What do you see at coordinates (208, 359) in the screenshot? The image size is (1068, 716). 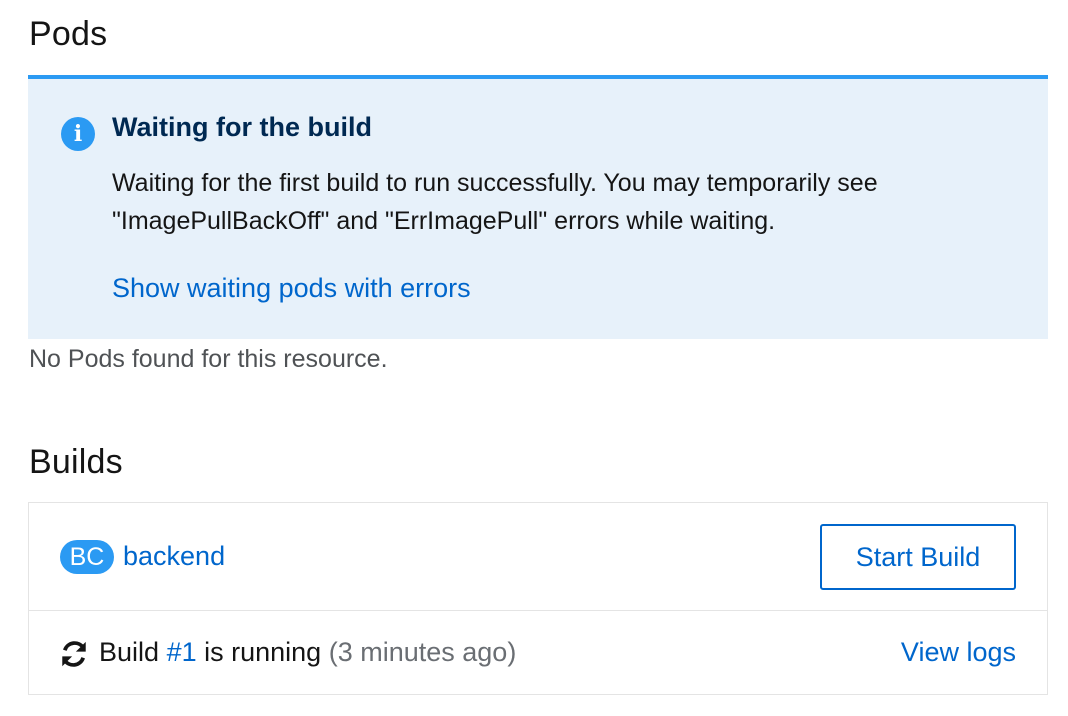 I see `no-pods-message: No Pods found for this resource.` at bounding box center [208, 359].